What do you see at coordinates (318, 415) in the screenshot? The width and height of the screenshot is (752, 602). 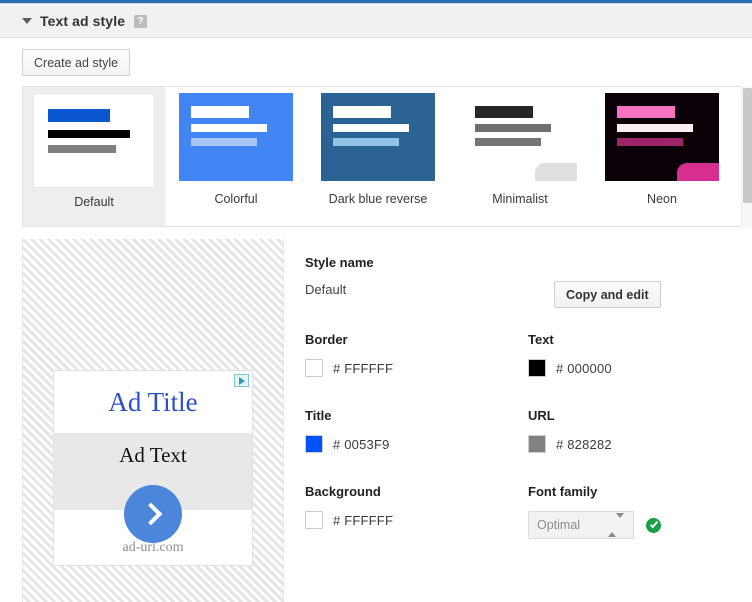 I see `title-label: Title` at bounding box center [318, 415].